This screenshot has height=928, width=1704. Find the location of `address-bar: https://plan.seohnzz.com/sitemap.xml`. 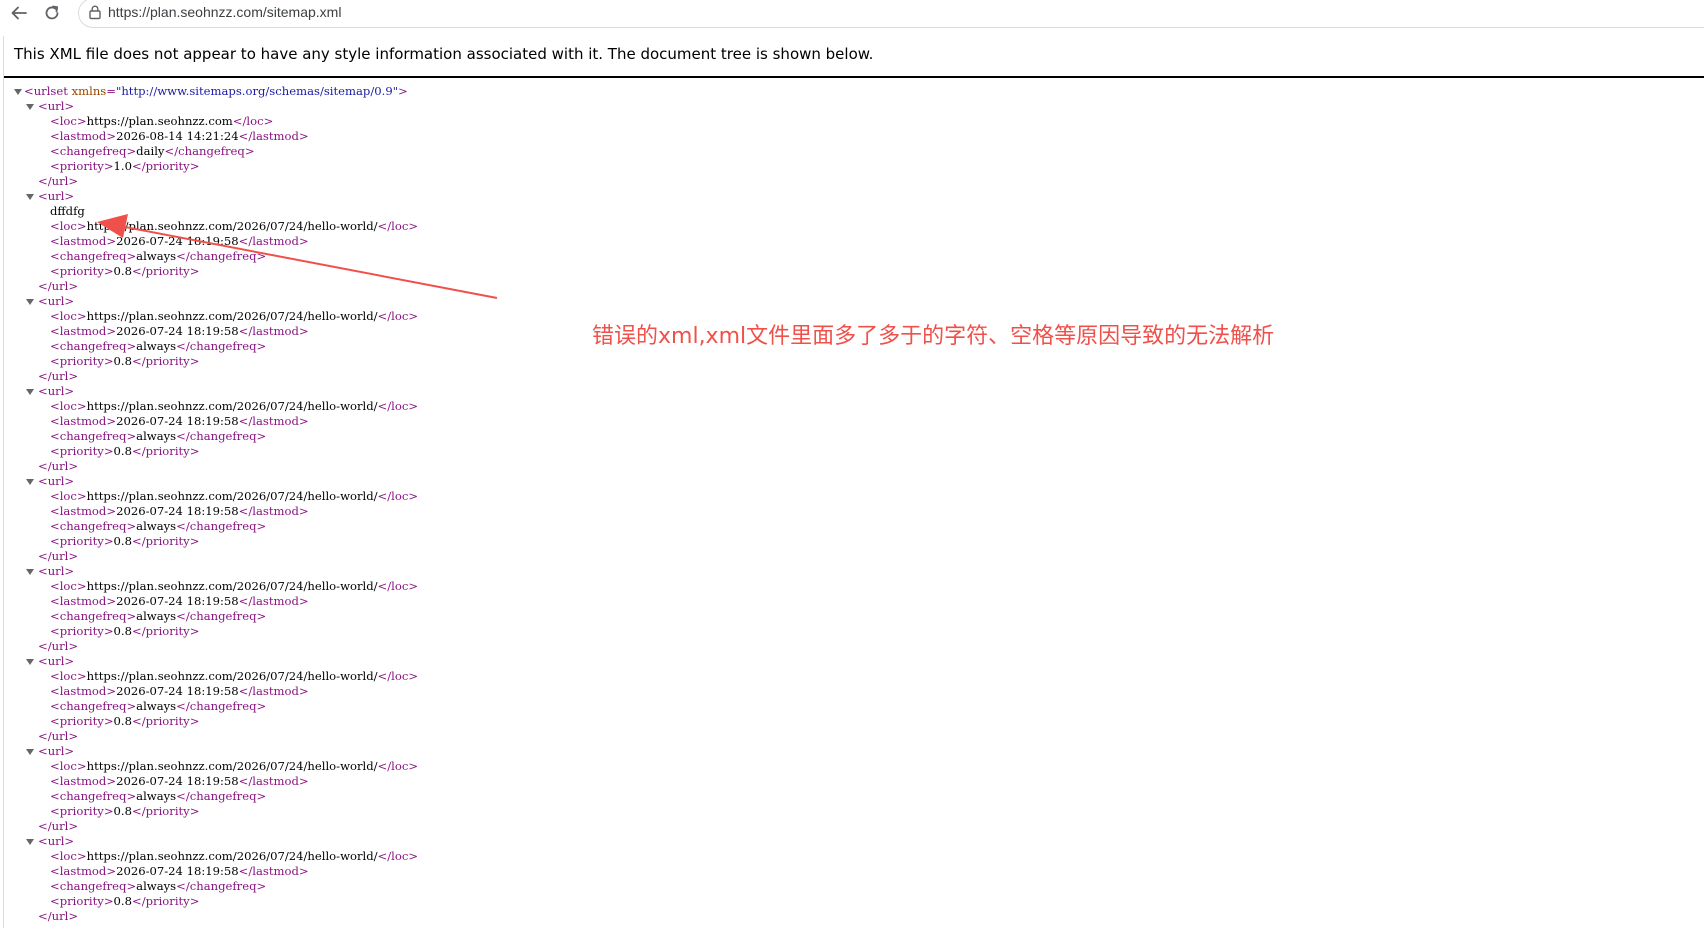

address-bar: https://plan.seohnzz.com/sitemap.xml is located at coordinates (891, 14).